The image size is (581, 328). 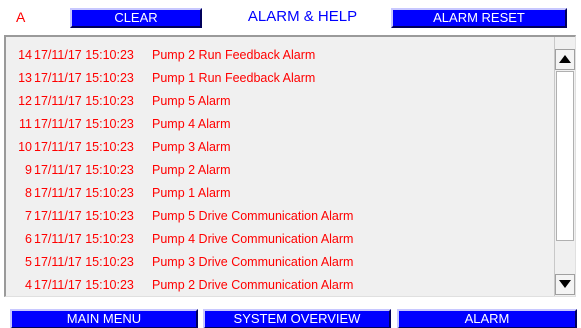 I want to click on alarm-number: 9, so click(x=28, y=170).